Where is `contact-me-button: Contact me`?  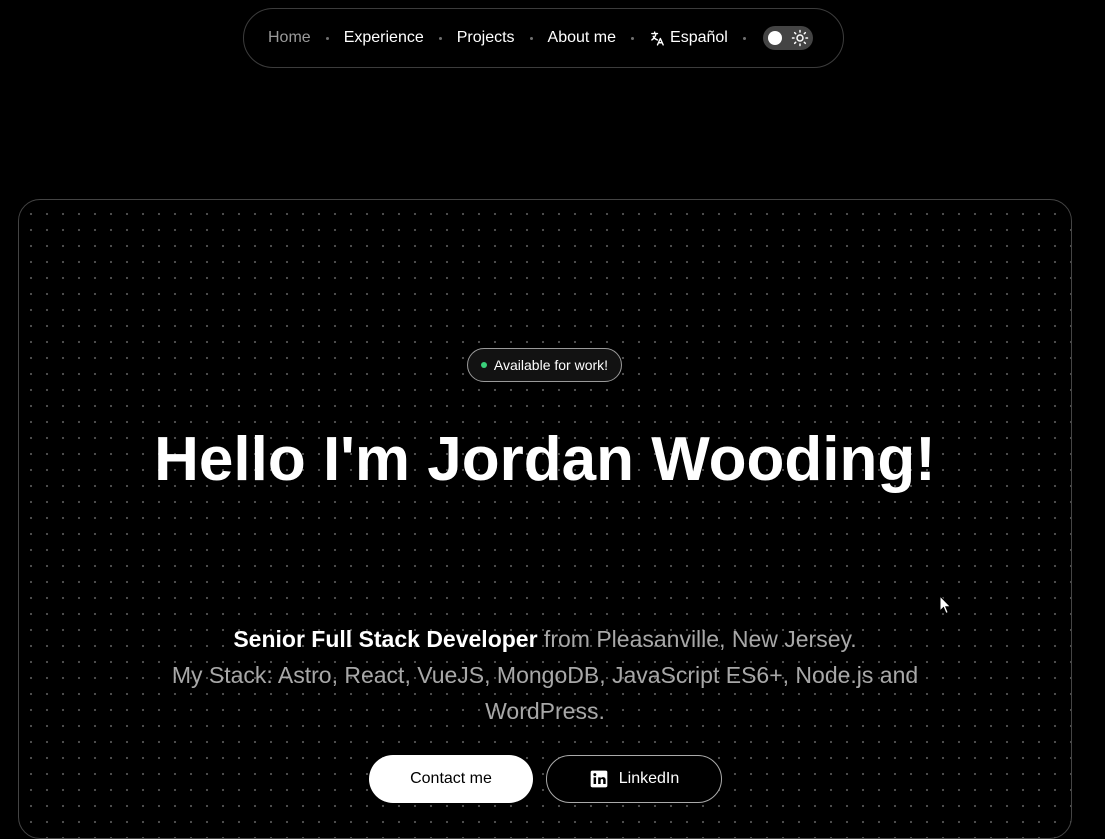
contact-me-button: Contact me is located at coordinates (451, 779).